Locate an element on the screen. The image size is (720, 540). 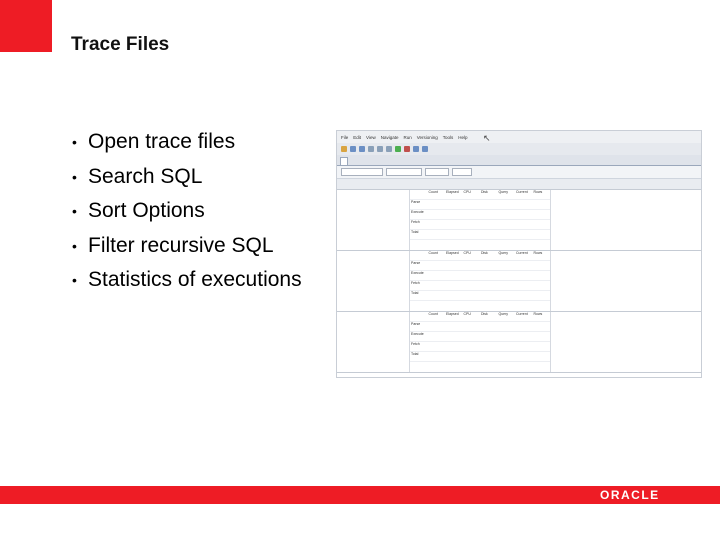
option-select is located at coordinates (462, 172).